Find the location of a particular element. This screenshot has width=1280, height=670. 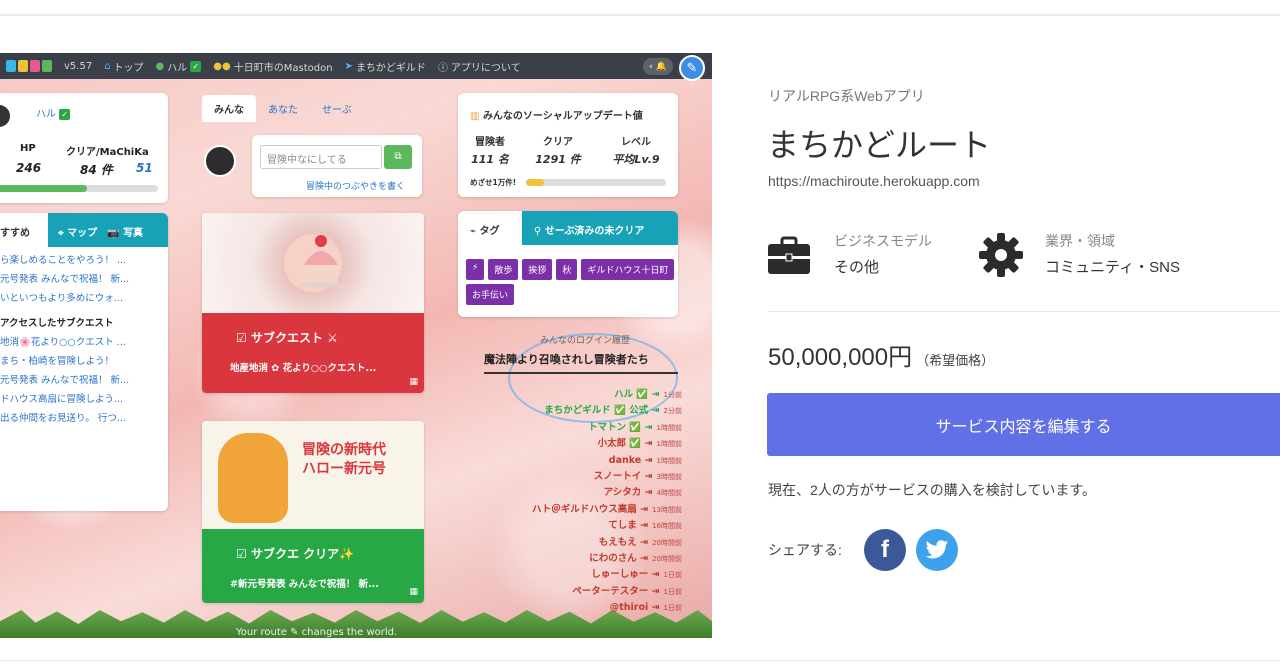

login-log-item: 小太郎 ✅ ⇥ 1時間前 is located at coordinates (576, 444).